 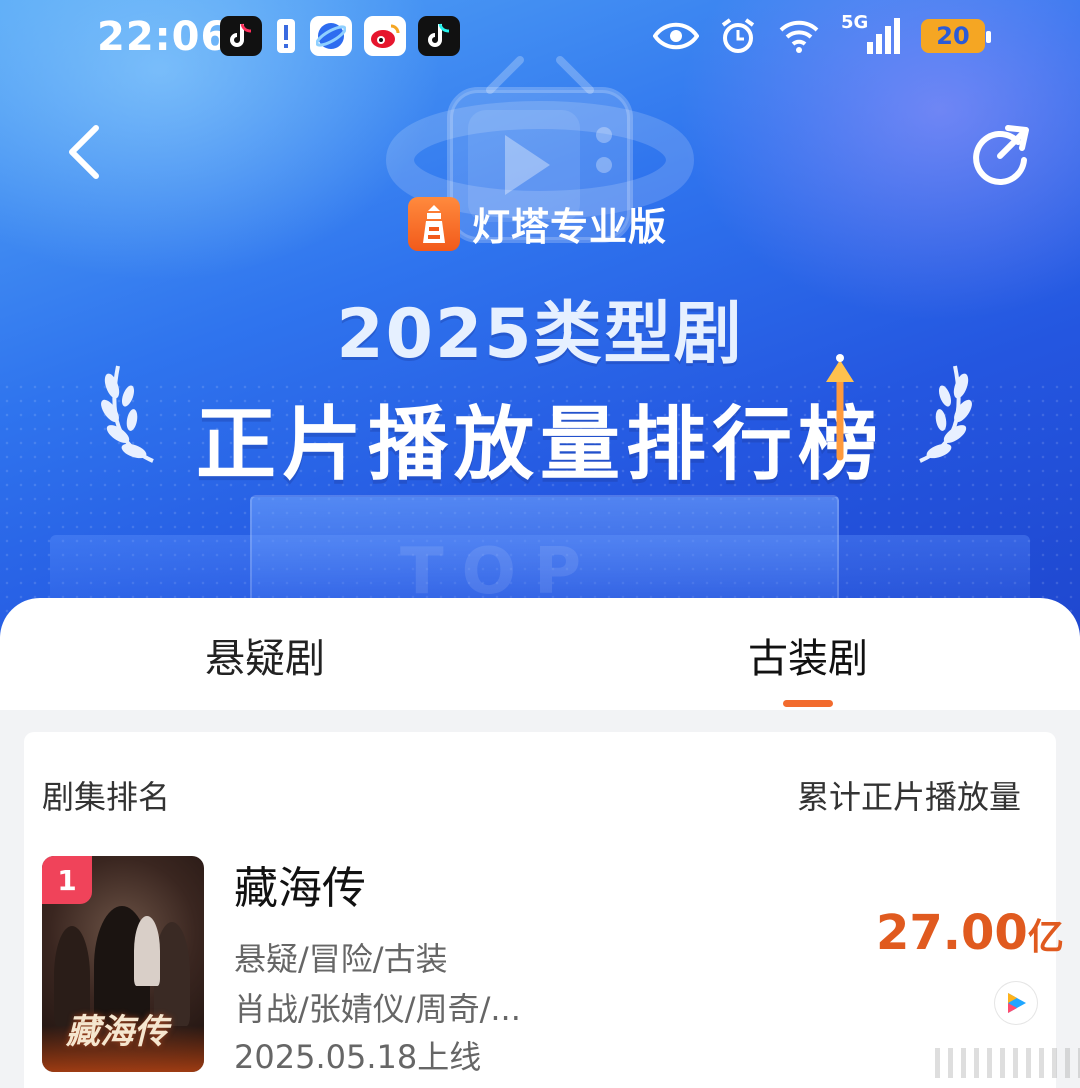 What do you see at coordinates (540, 40) in the screenshot?
I see `status-bar: 22:06 5G 20` at bounding box center [540, 40].